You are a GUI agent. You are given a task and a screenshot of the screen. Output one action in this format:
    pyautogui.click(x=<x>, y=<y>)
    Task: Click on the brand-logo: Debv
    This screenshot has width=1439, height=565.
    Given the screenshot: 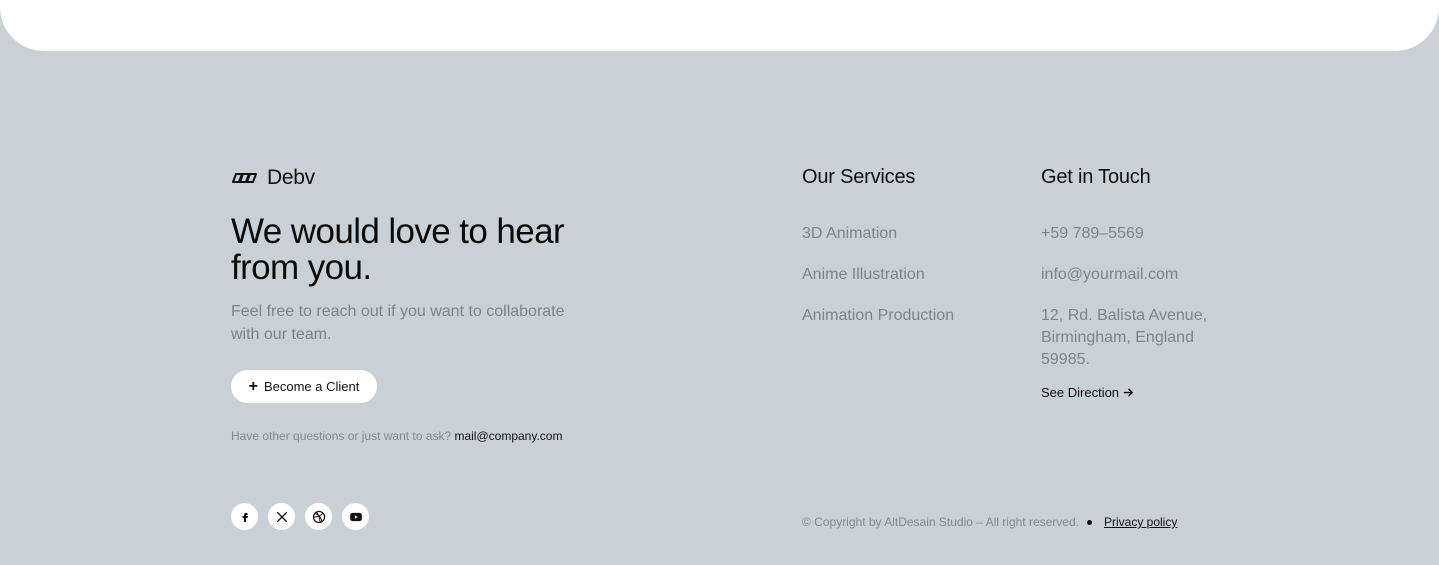 What is the action you would take?
    pyautogui.click(x=273, y=178)
    